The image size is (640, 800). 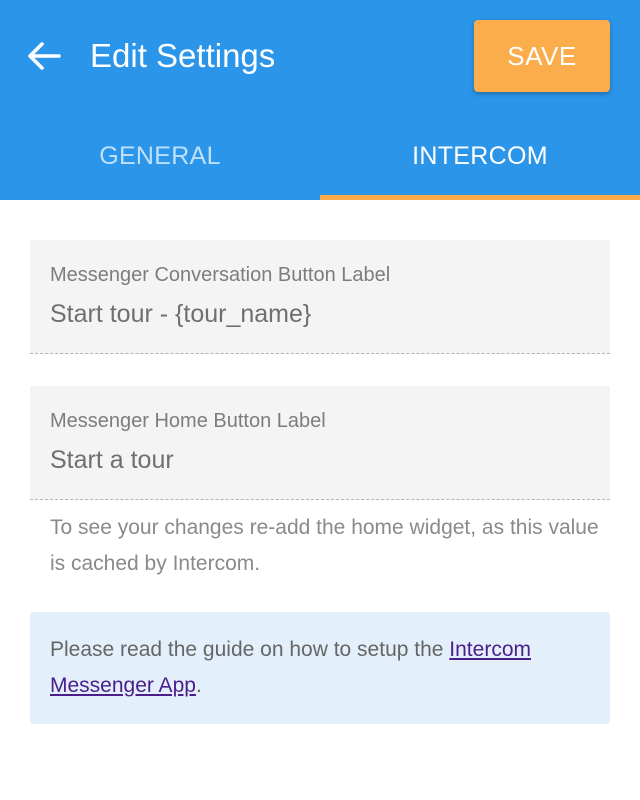 I want to click on field-label: Messenger Home Button Label, so click(x=188, y=421).